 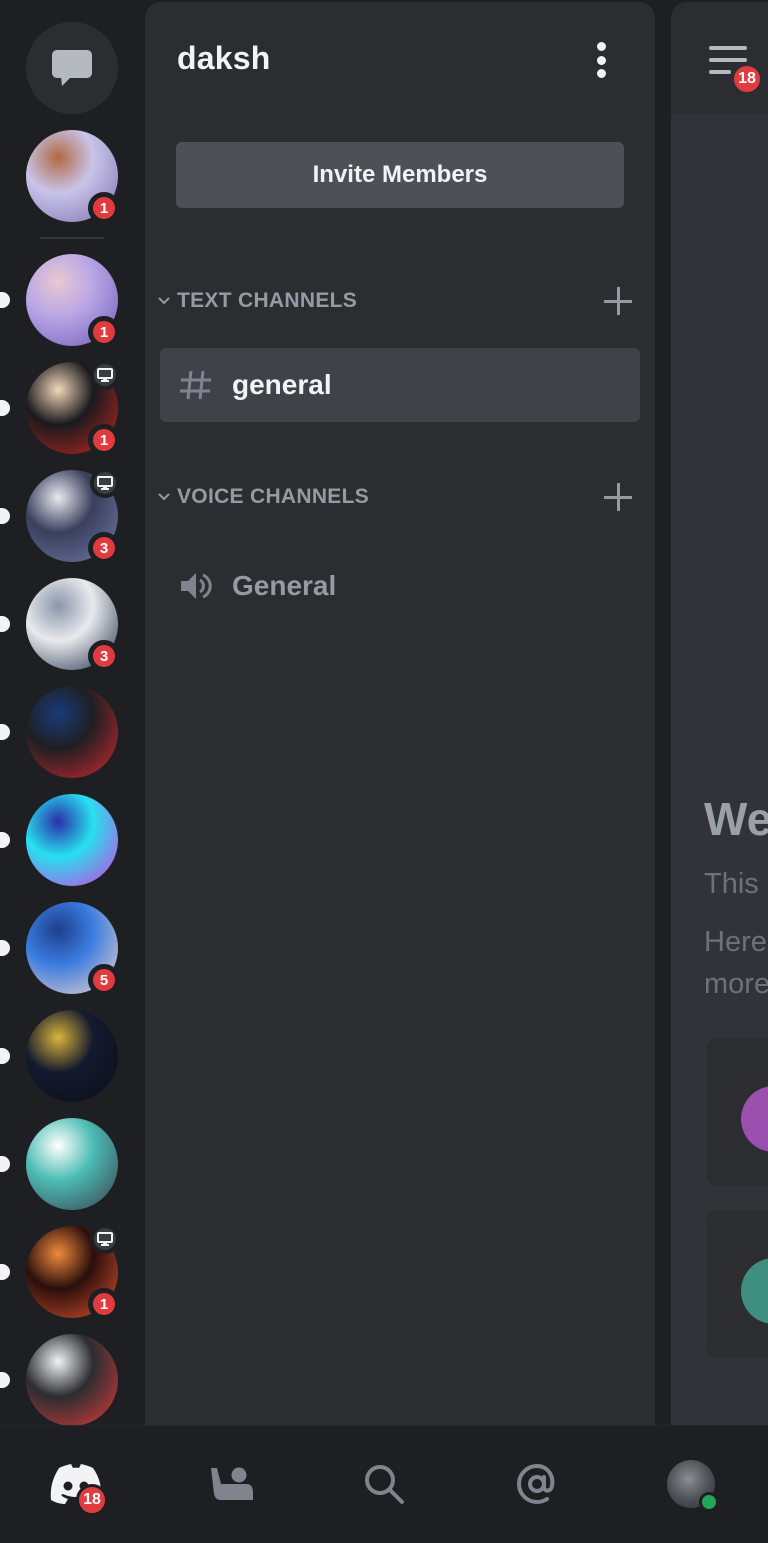 What do you see at coordinates (601, 60) in the screenshot?
I see `more-options-icon` at bounding box center [601, 60].